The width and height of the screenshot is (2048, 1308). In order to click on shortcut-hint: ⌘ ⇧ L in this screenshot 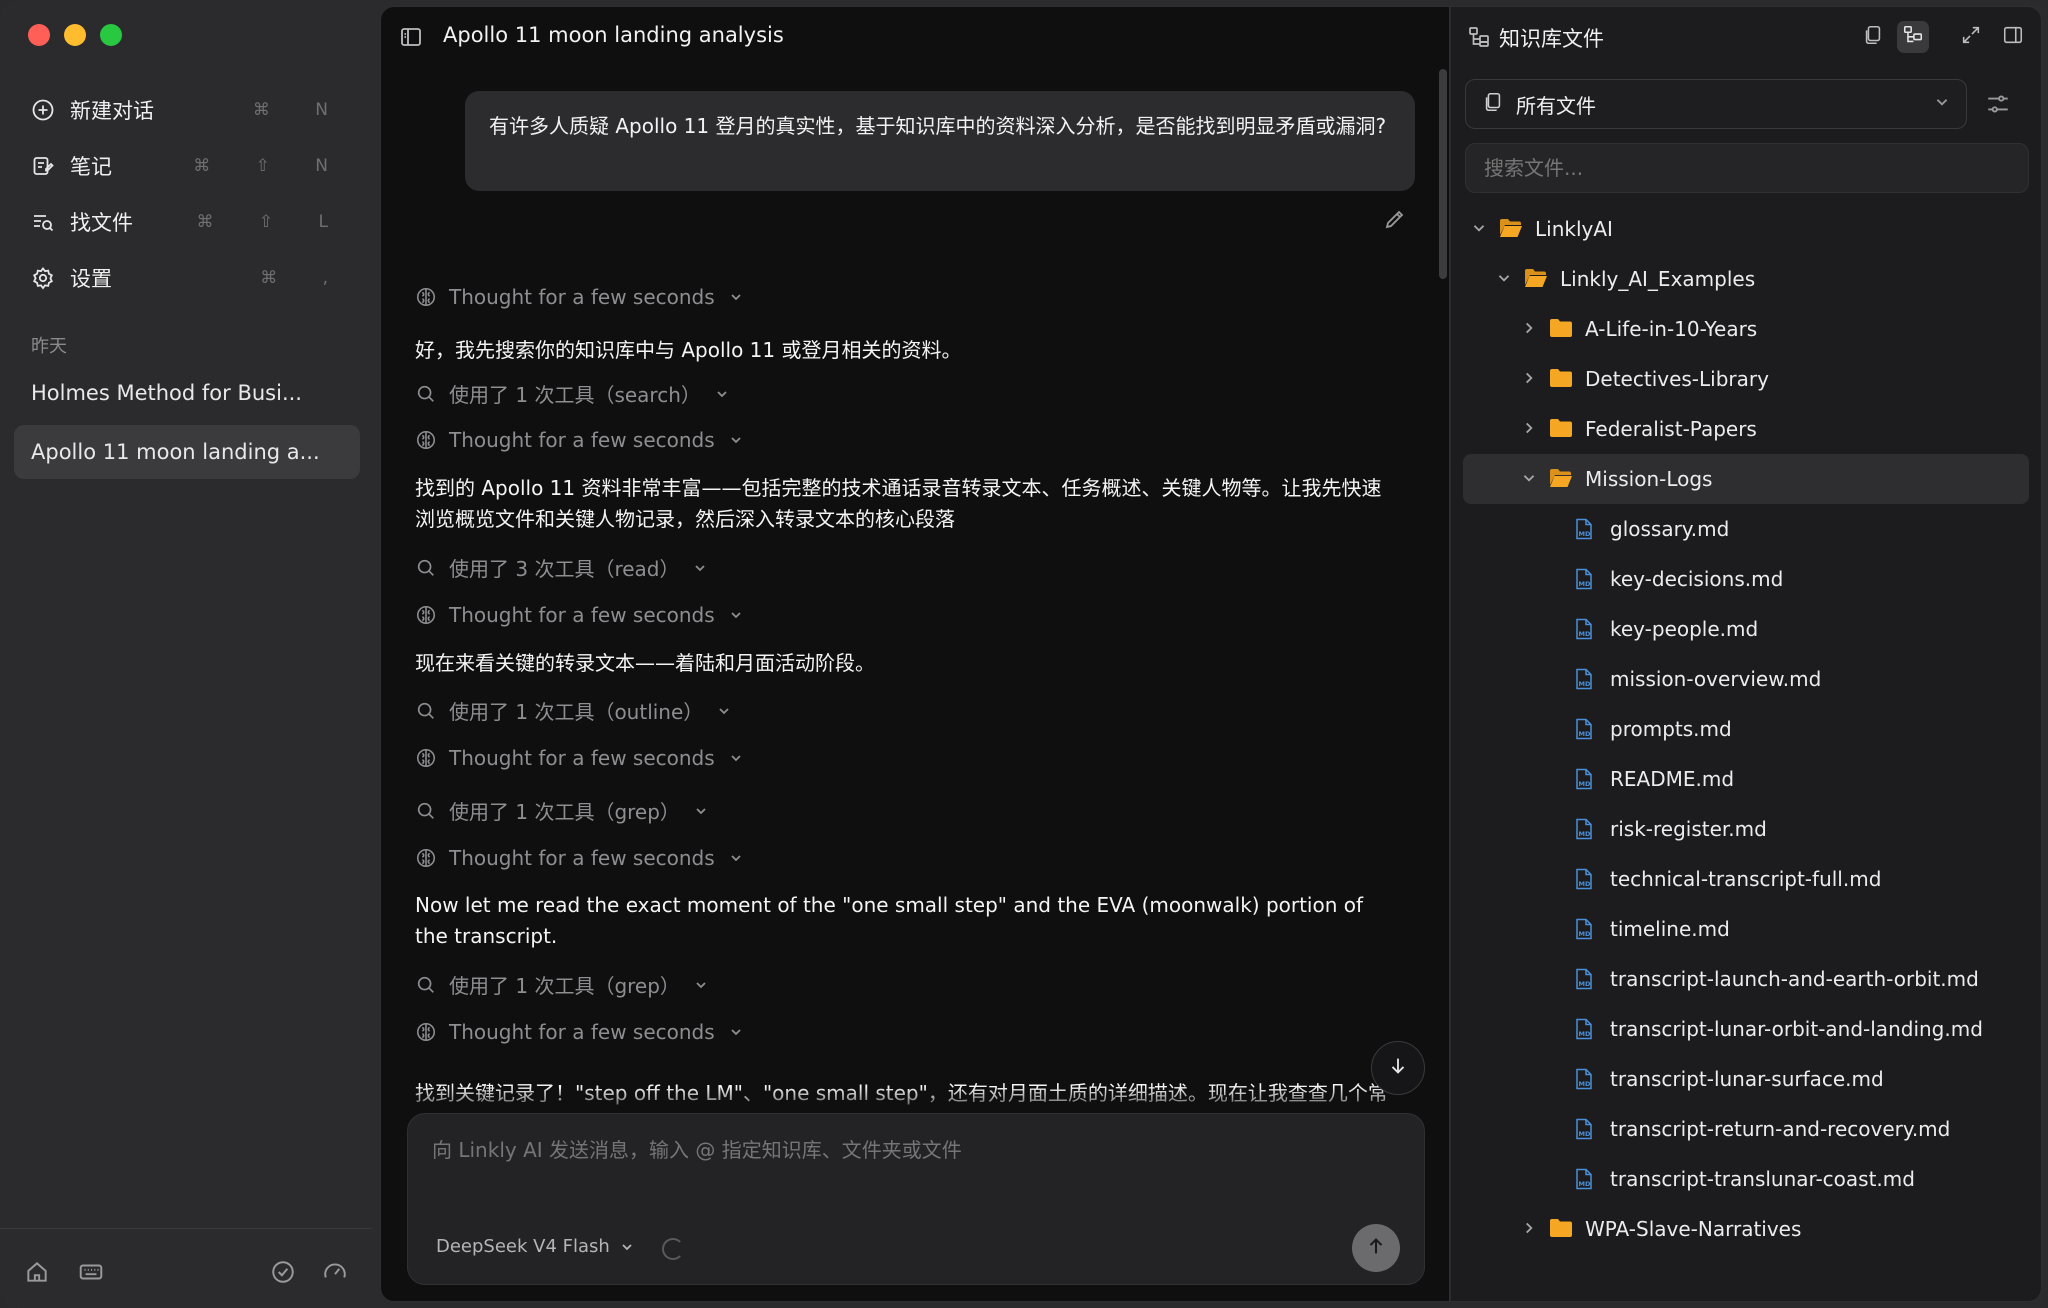, I will do `click(272, 222)`.